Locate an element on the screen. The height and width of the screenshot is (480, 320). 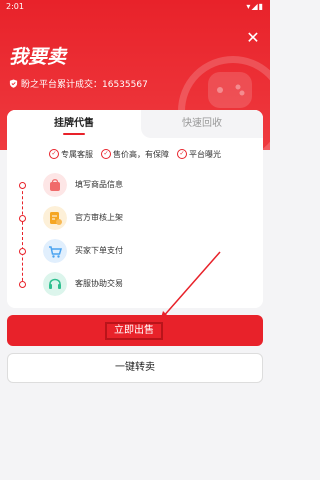
feature-item: ✓ 售价高，有保障 is located at coordinates (135, 154).